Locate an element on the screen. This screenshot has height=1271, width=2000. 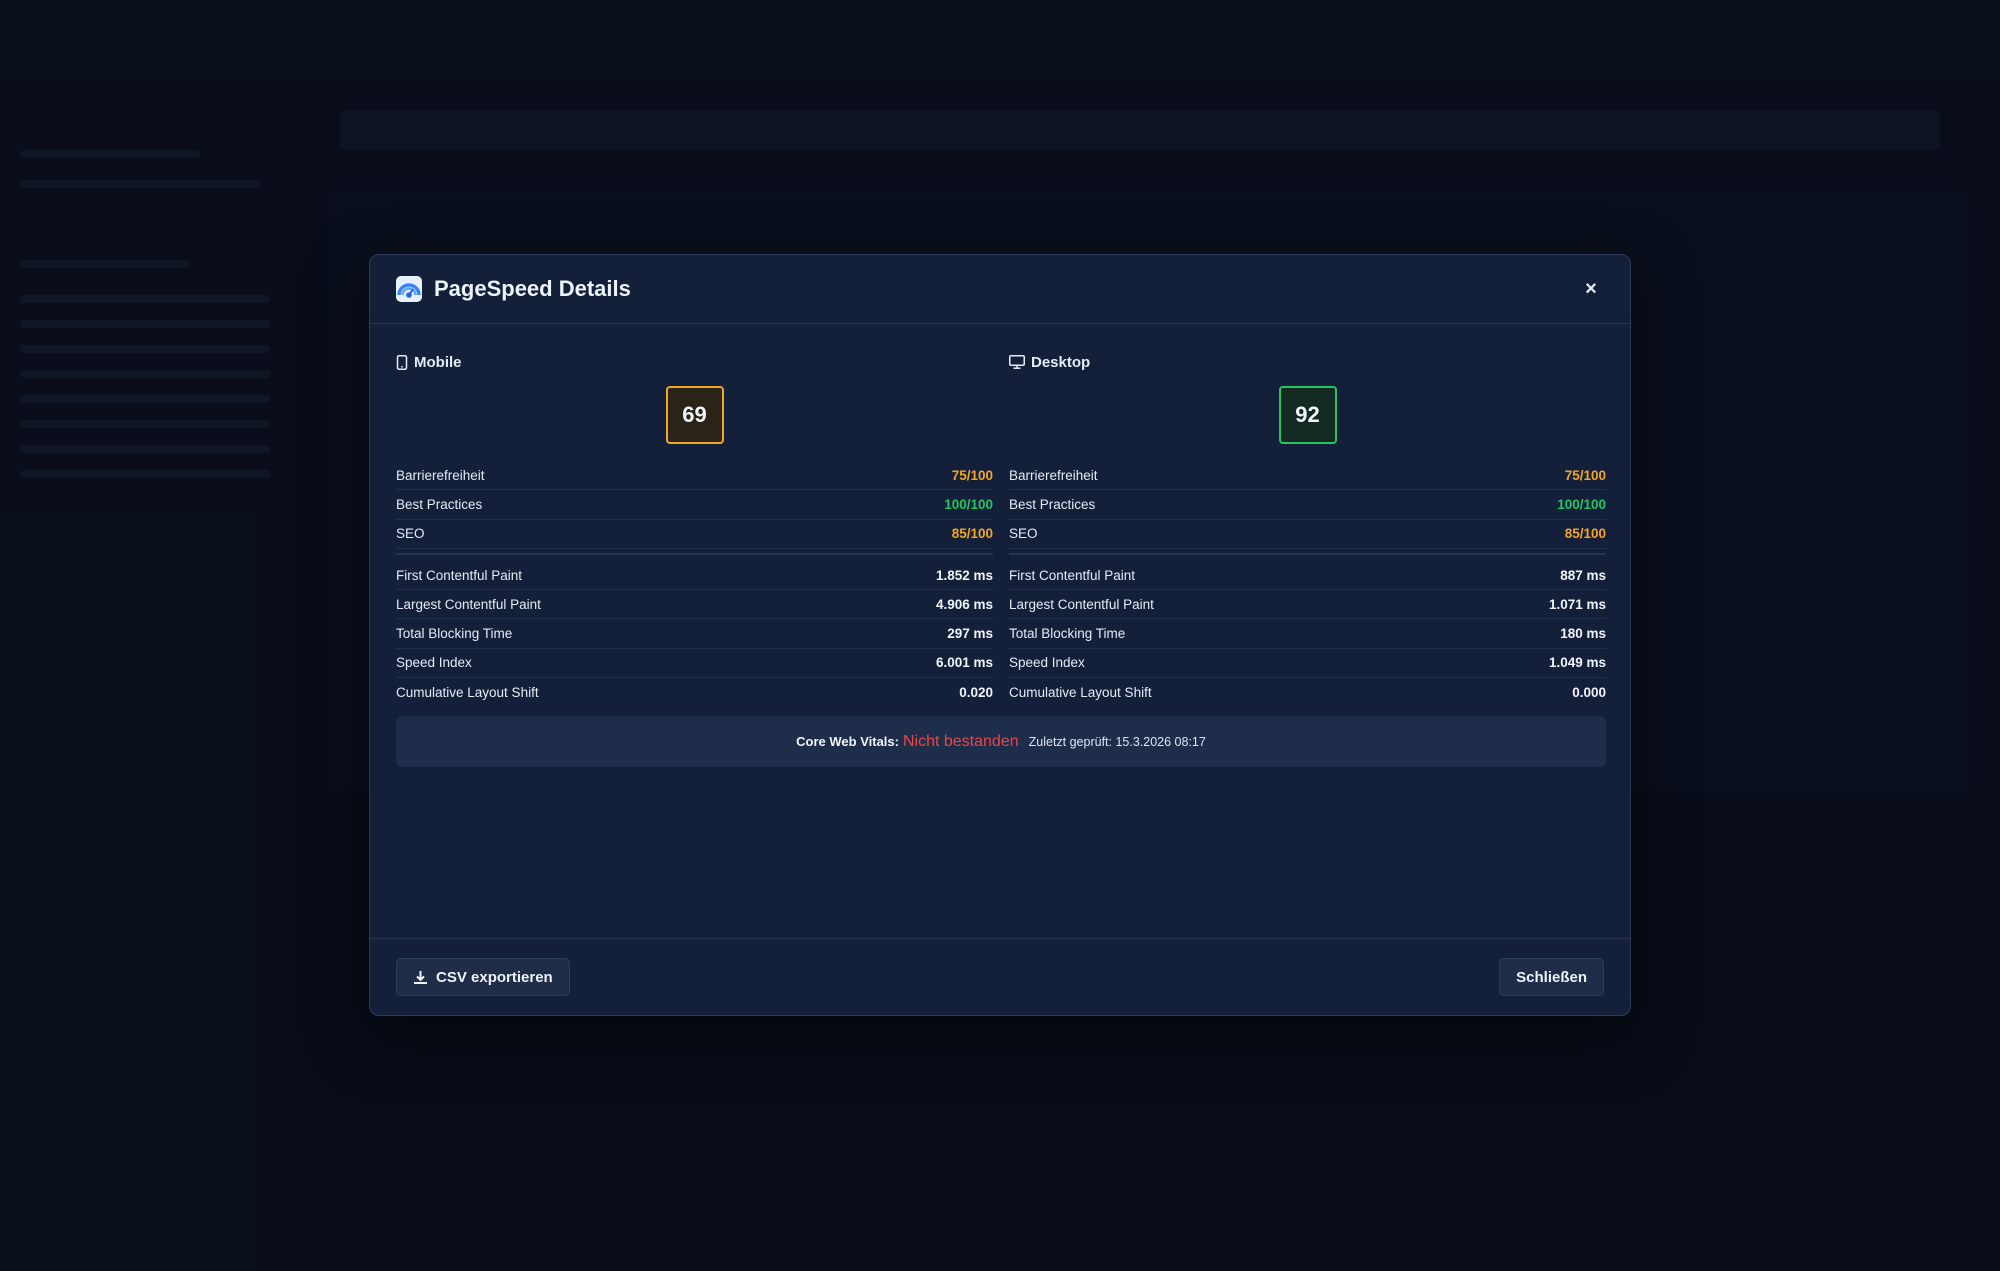
mobile-score-badge: 69 is located at coordinates (694, 415).